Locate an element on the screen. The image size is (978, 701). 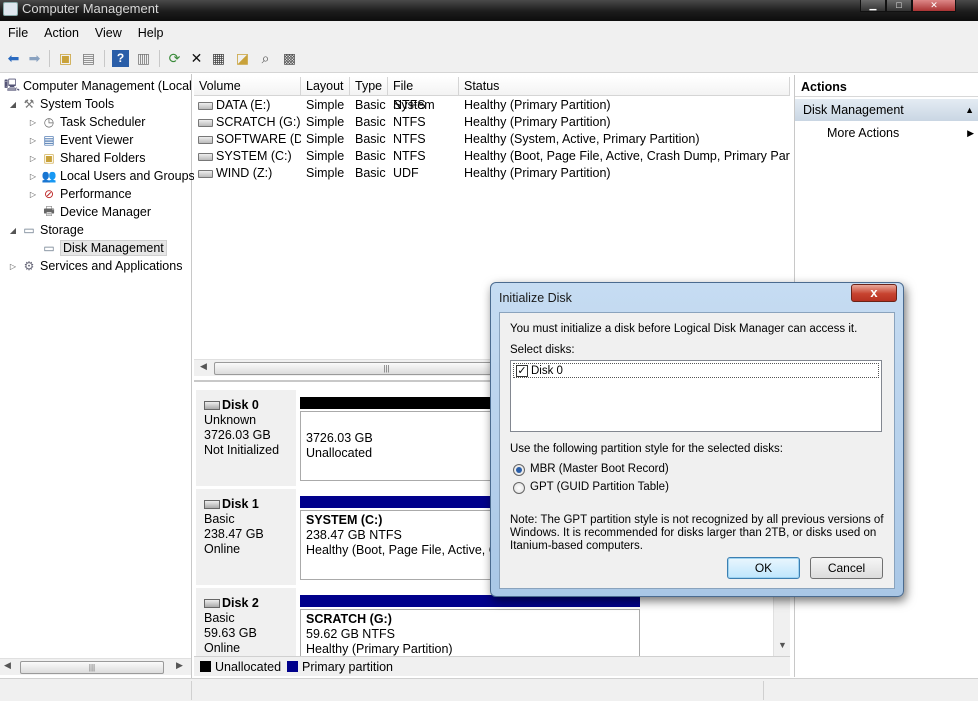
disk-legend: Unallocated Primary partition is located at coordinates (492, 666).